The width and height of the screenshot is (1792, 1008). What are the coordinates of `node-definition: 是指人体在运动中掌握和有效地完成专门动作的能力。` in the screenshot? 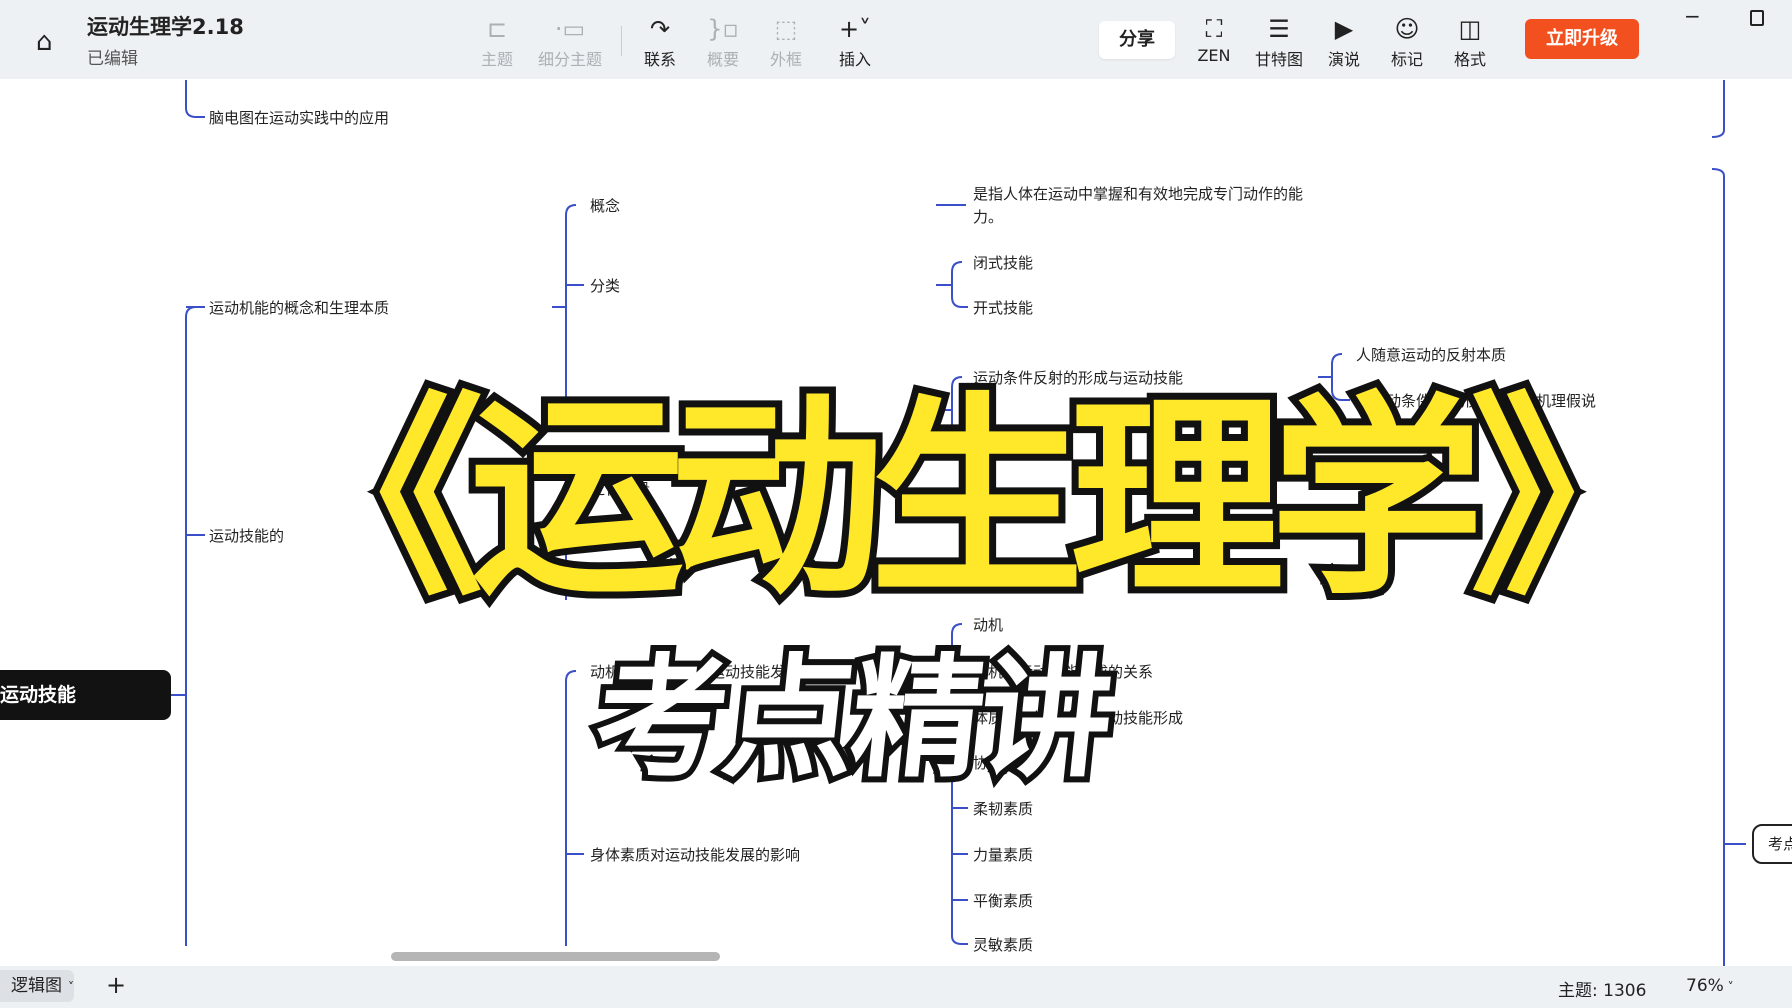 It's located at (1145, 206).